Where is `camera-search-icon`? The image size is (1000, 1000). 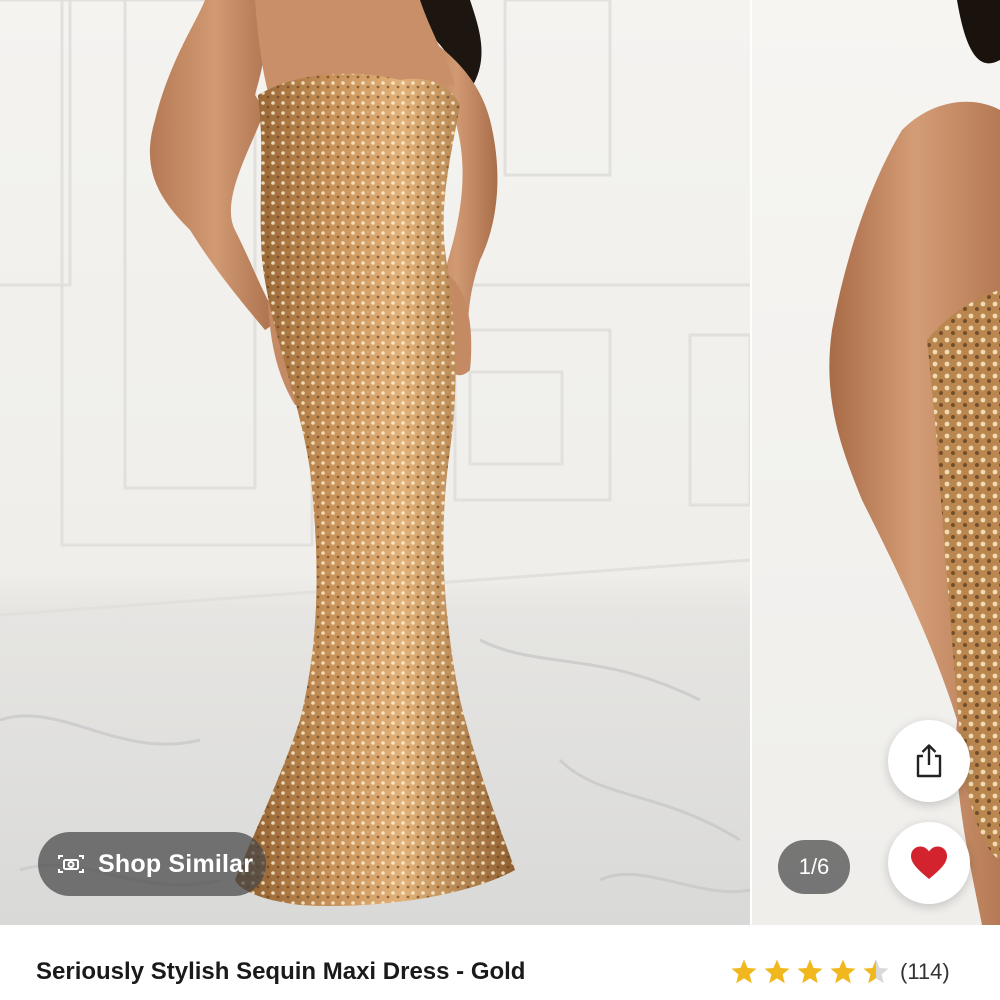
camera-search-icon is located at coordinates (71, 864).